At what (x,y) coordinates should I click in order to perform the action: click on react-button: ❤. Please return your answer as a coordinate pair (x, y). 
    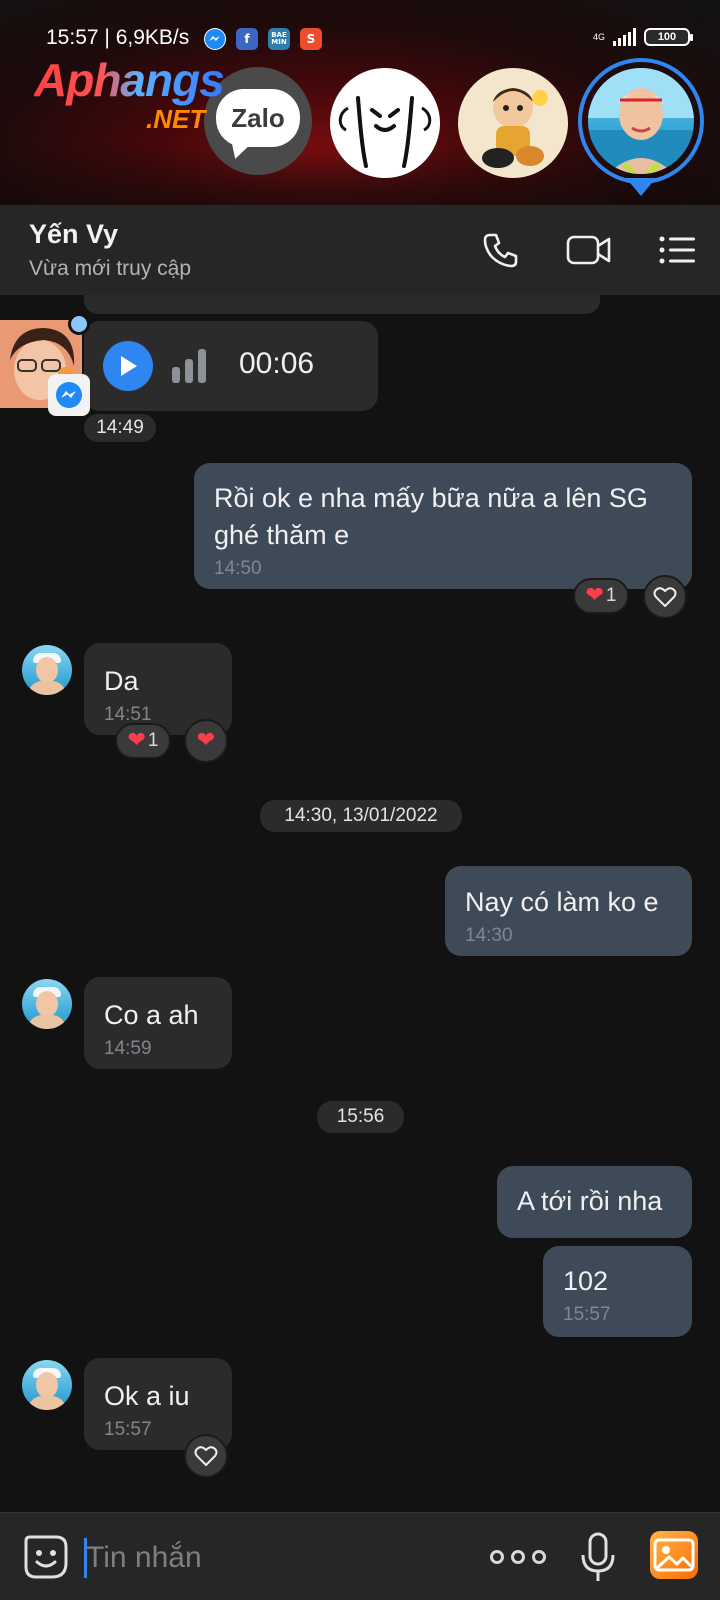
    Looking at the image, I should click on (206, 741).